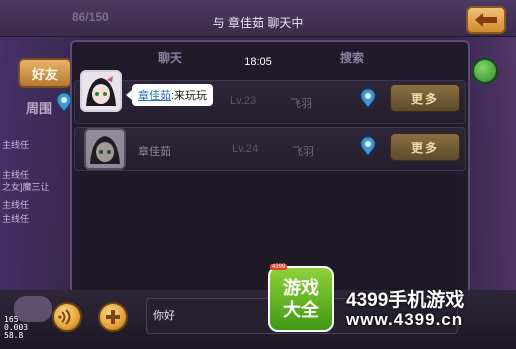 This screenshot has width=516, height=349. I want to click on chat-bubble: 章佳茹:来玩玩, so click(169, 95).